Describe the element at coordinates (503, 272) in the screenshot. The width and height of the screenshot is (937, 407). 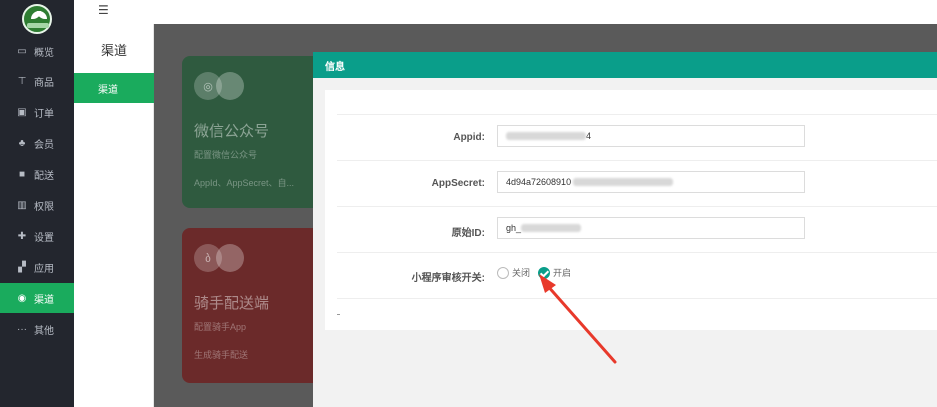
I see `radio-off` at that location.